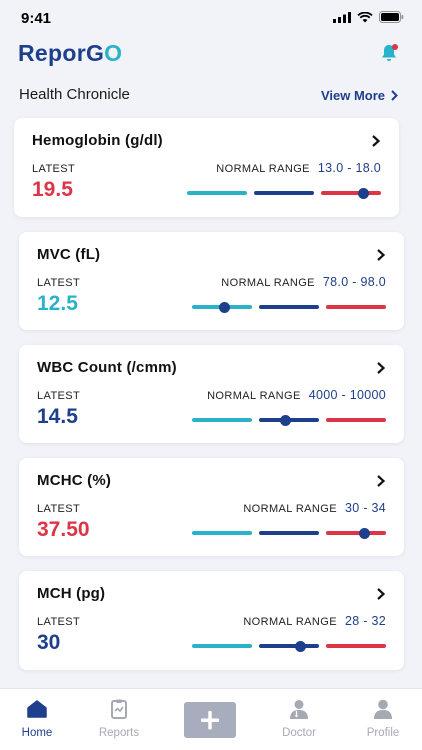 Image resolution: width=422 pixels, height=750 pixels. What do you see at coordinates (383, 709) in the screenshot?
I see `profile-icon` at bounding box center [383, 709].